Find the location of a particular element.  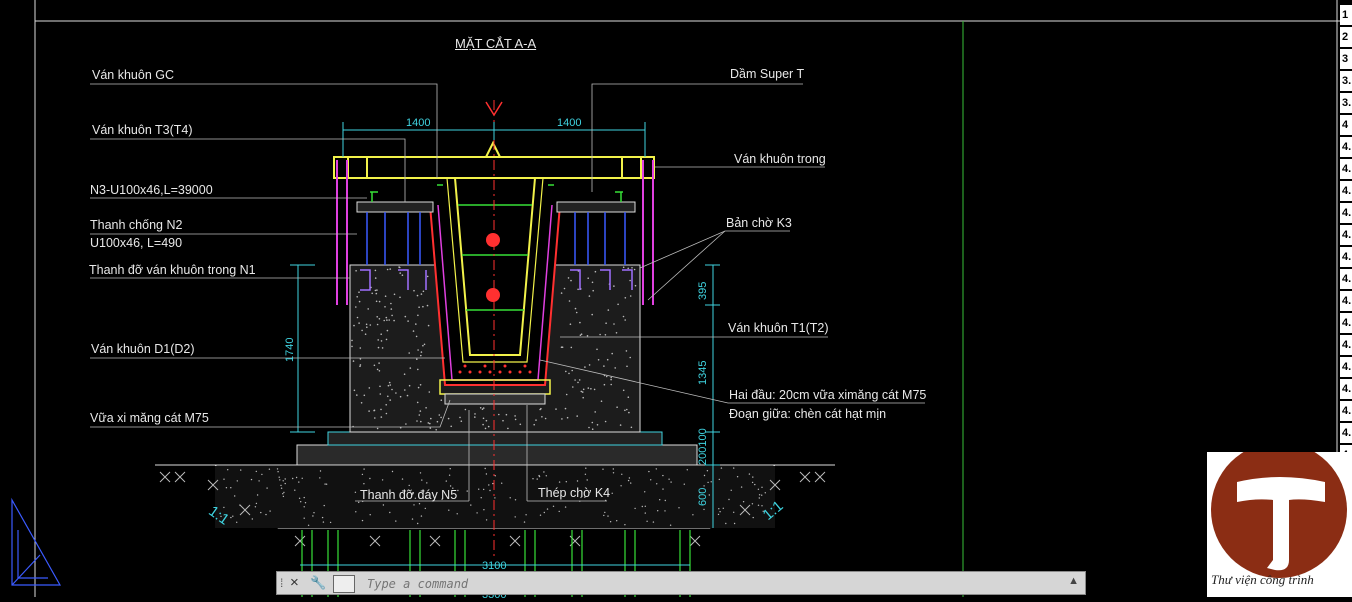

dim-600: 600 is located at coordinates (703, 496).